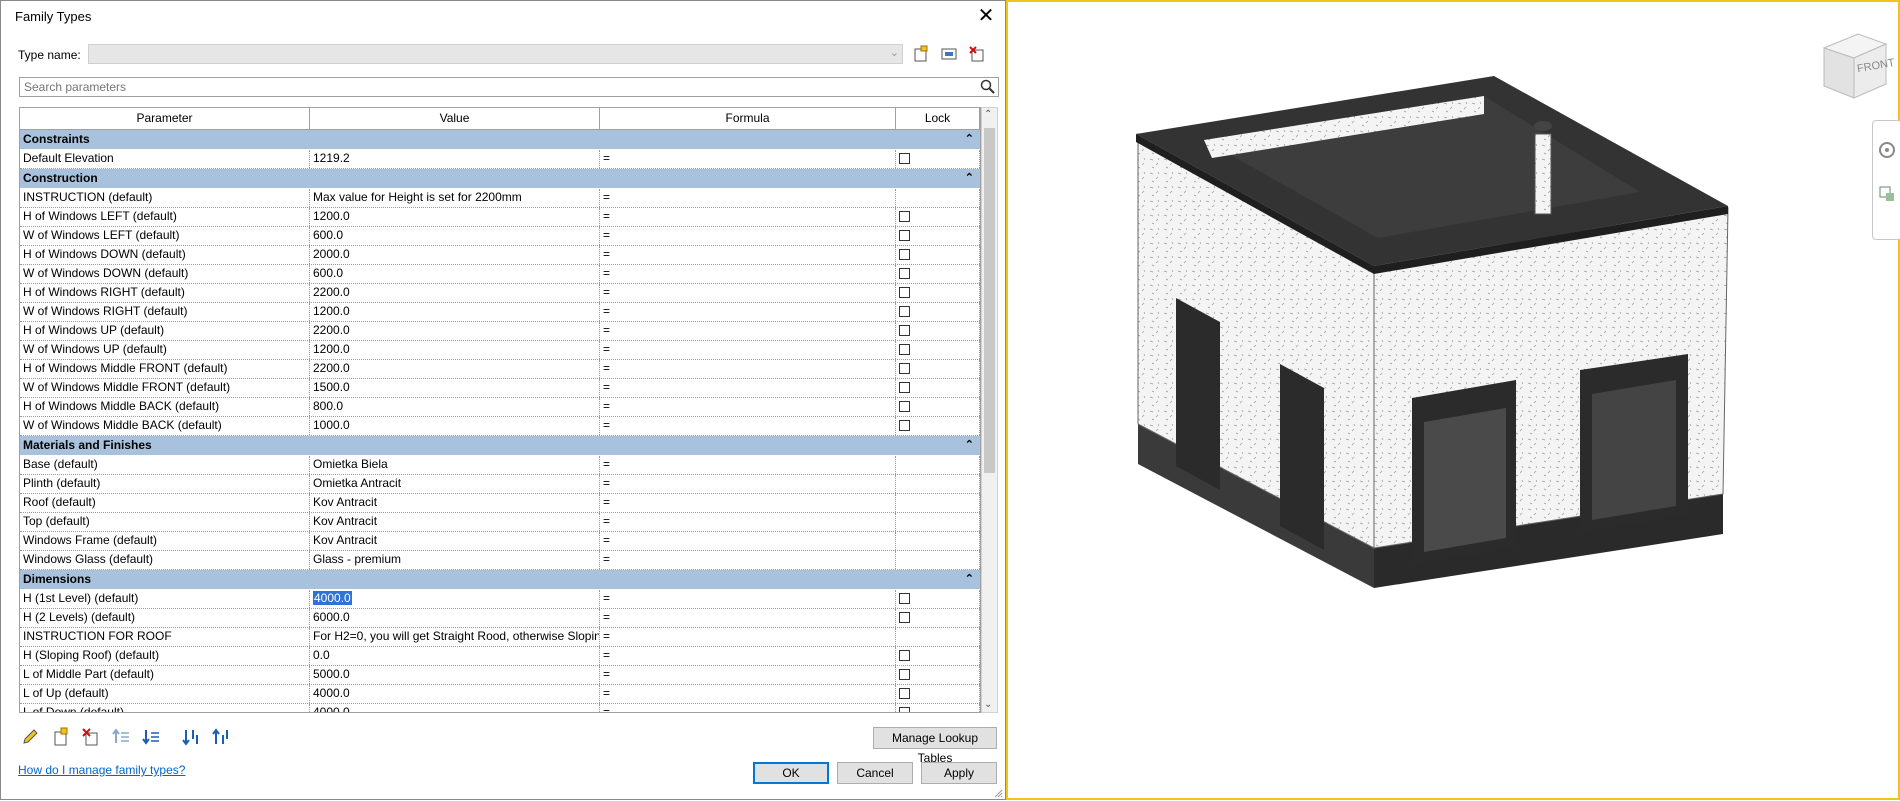 This screenshot has height=801, width=1900. What do you see at coordinates (988, 704) in the screenshot?
I see `scroll-down-icon: ⌄` at bounding box center [988, 704].